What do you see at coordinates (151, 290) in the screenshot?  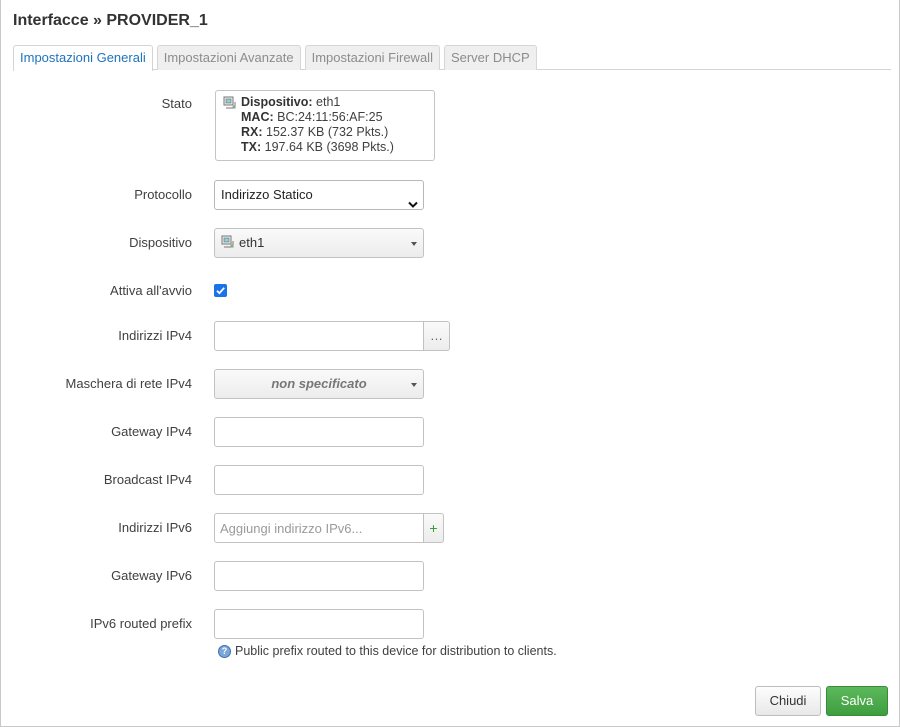 I see `bring-up-on-boot-label: Attiva all'avvio` at bounding box center [151, 290].